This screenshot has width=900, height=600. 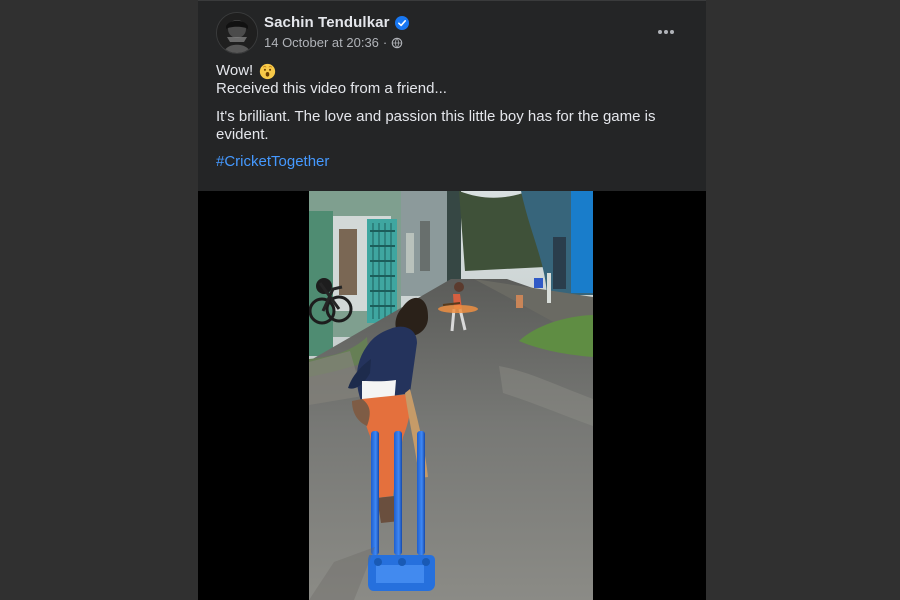 I want to click on post-meta: 14 October at 20:36 ·, so click(x=333, y=42).